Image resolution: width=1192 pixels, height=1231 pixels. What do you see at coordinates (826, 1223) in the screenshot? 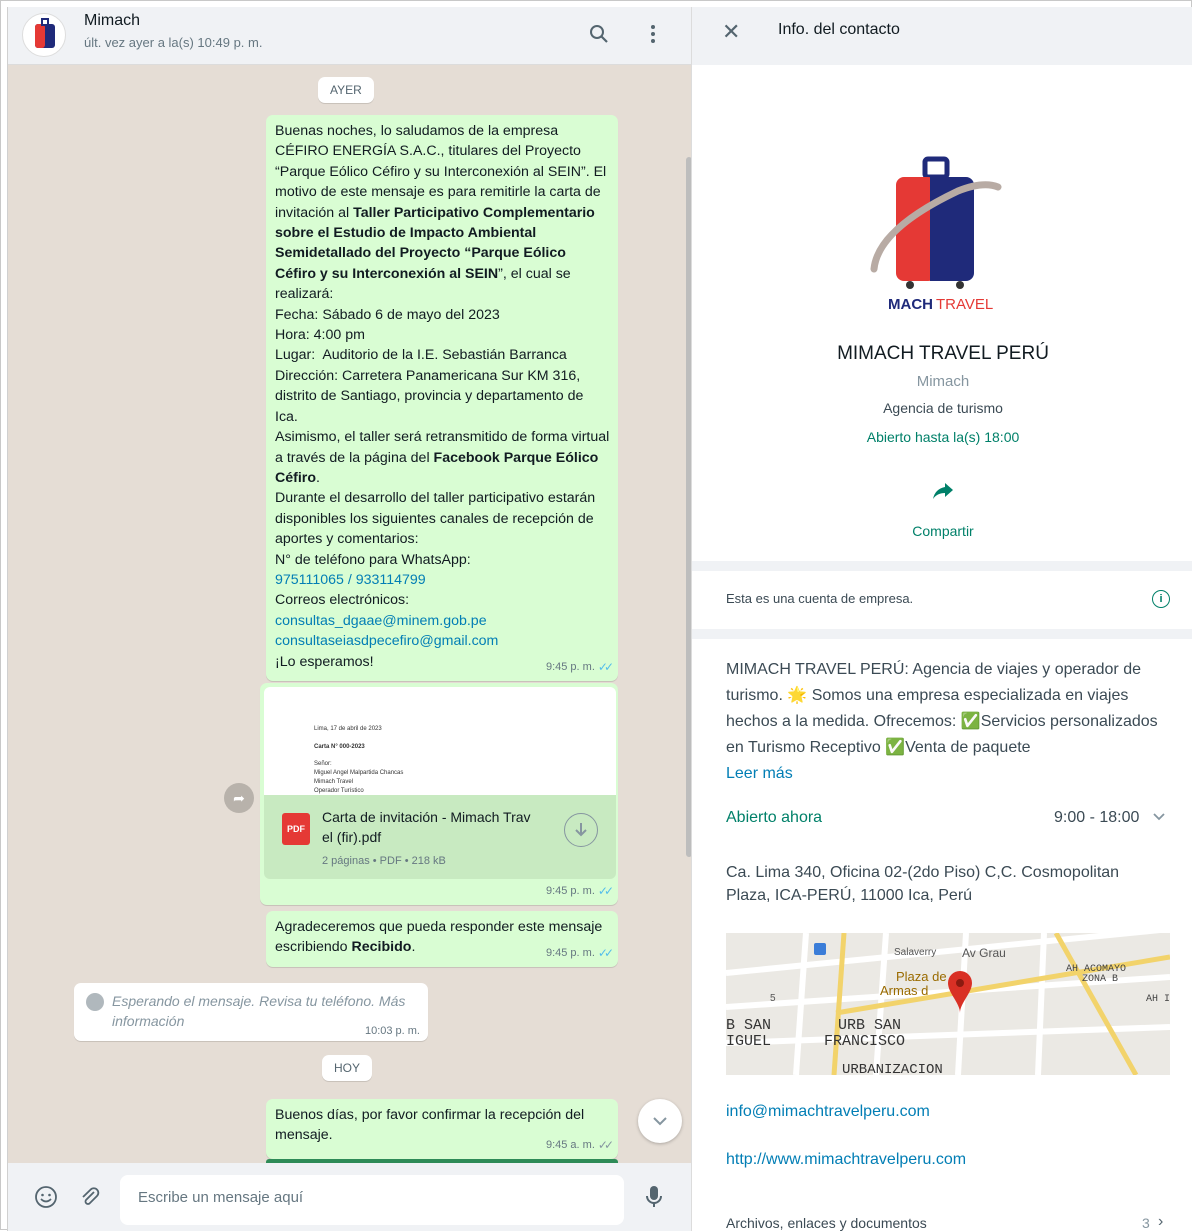
I see `files-links-docs: Archivos, enlaces y documentos` at bounding box center [826, 1223].